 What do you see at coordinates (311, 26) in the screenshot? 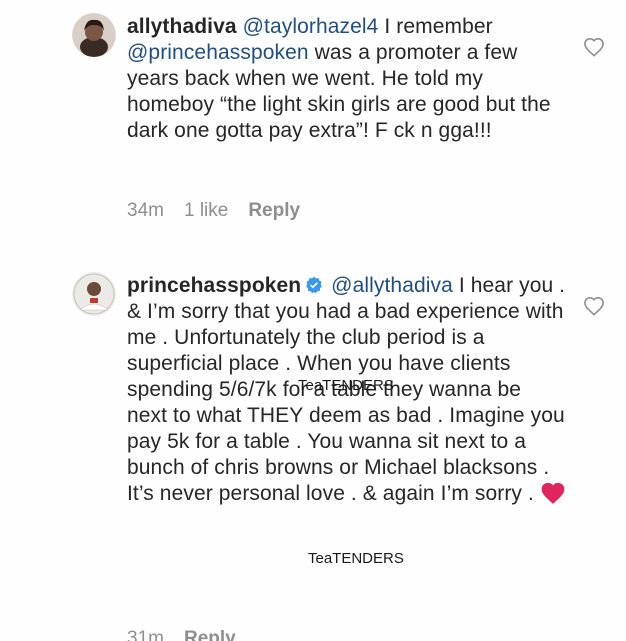
I see `mention-link: @taylorhazel4` at bounding box center [311, 26].